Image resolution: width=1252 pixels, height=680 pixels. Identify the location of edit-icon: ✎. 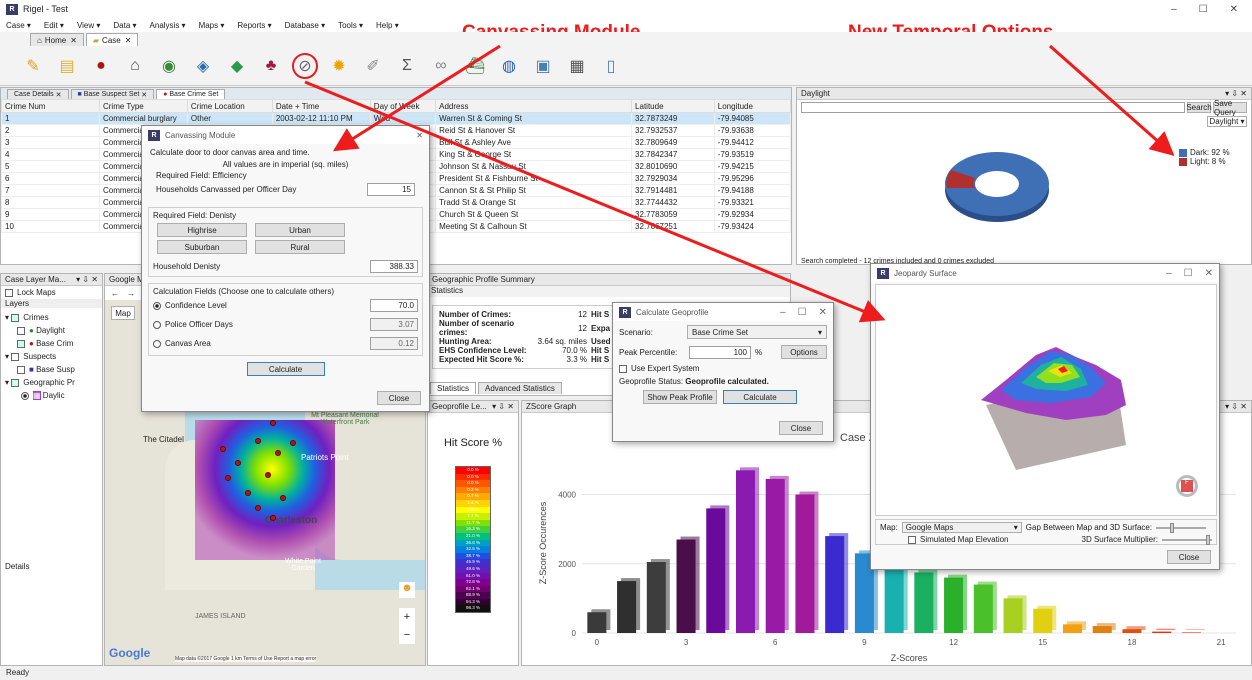
(33, 66).